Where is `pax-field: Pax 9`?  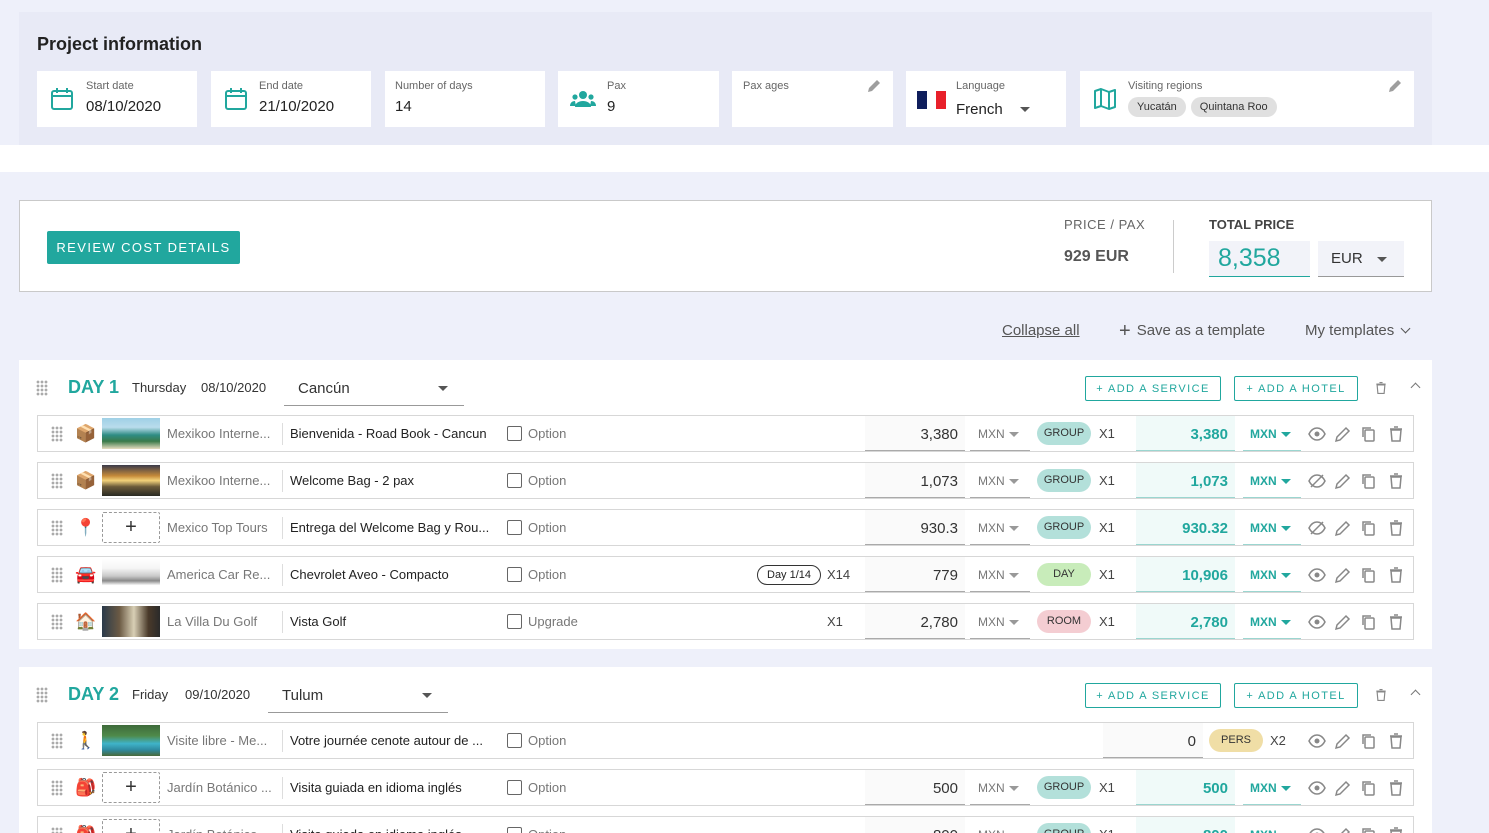 pax-field: Pax 9 is located at coordinates (638, 99).